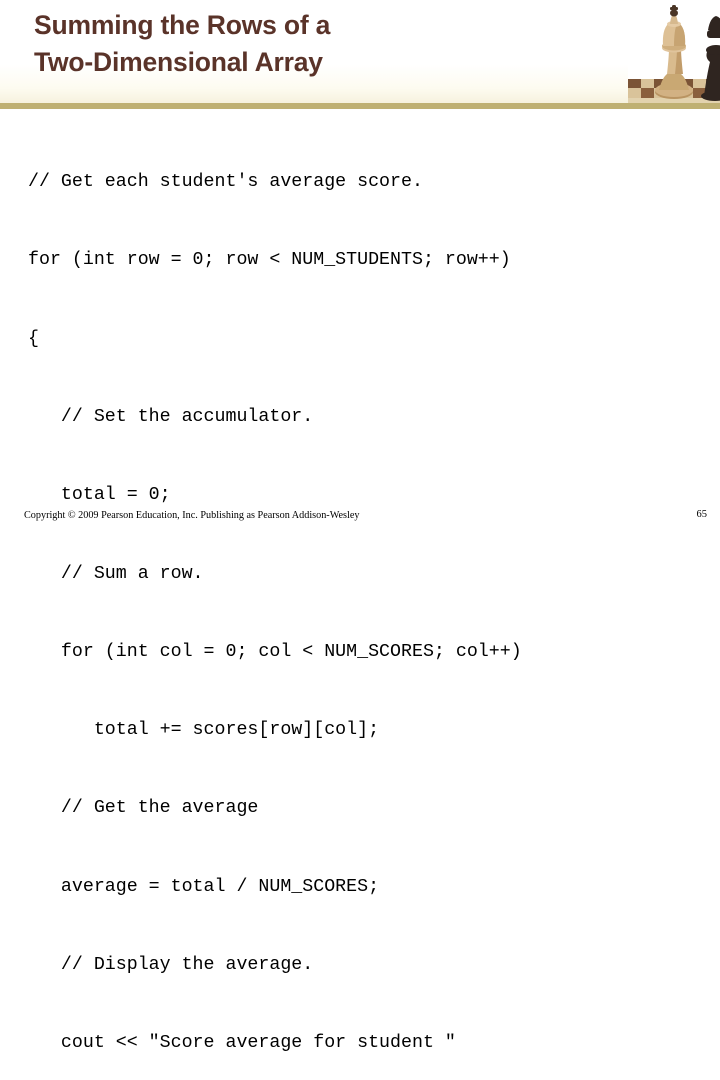 This screenshot has width=720, height=1080. I want to click on code-line: // Get each student's average score., so click(225, 182).